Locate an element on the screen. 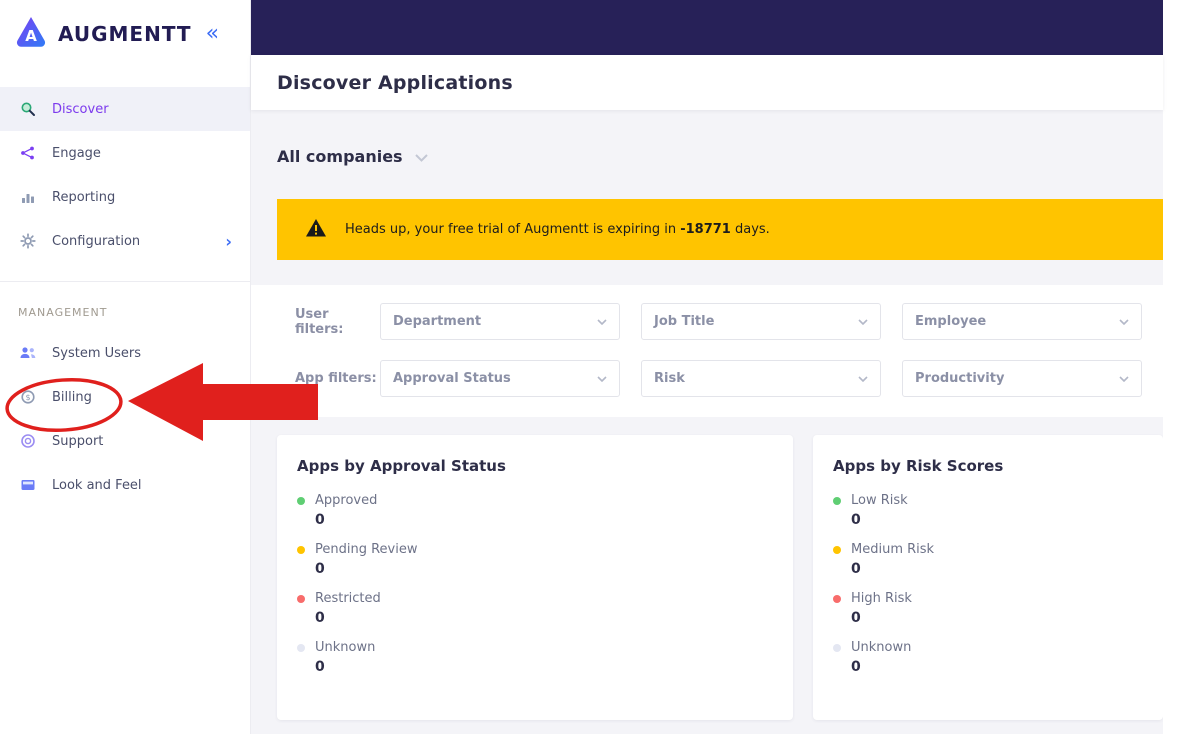  sidebar-item-system-users: System Users is located at coordinates (125, 353).